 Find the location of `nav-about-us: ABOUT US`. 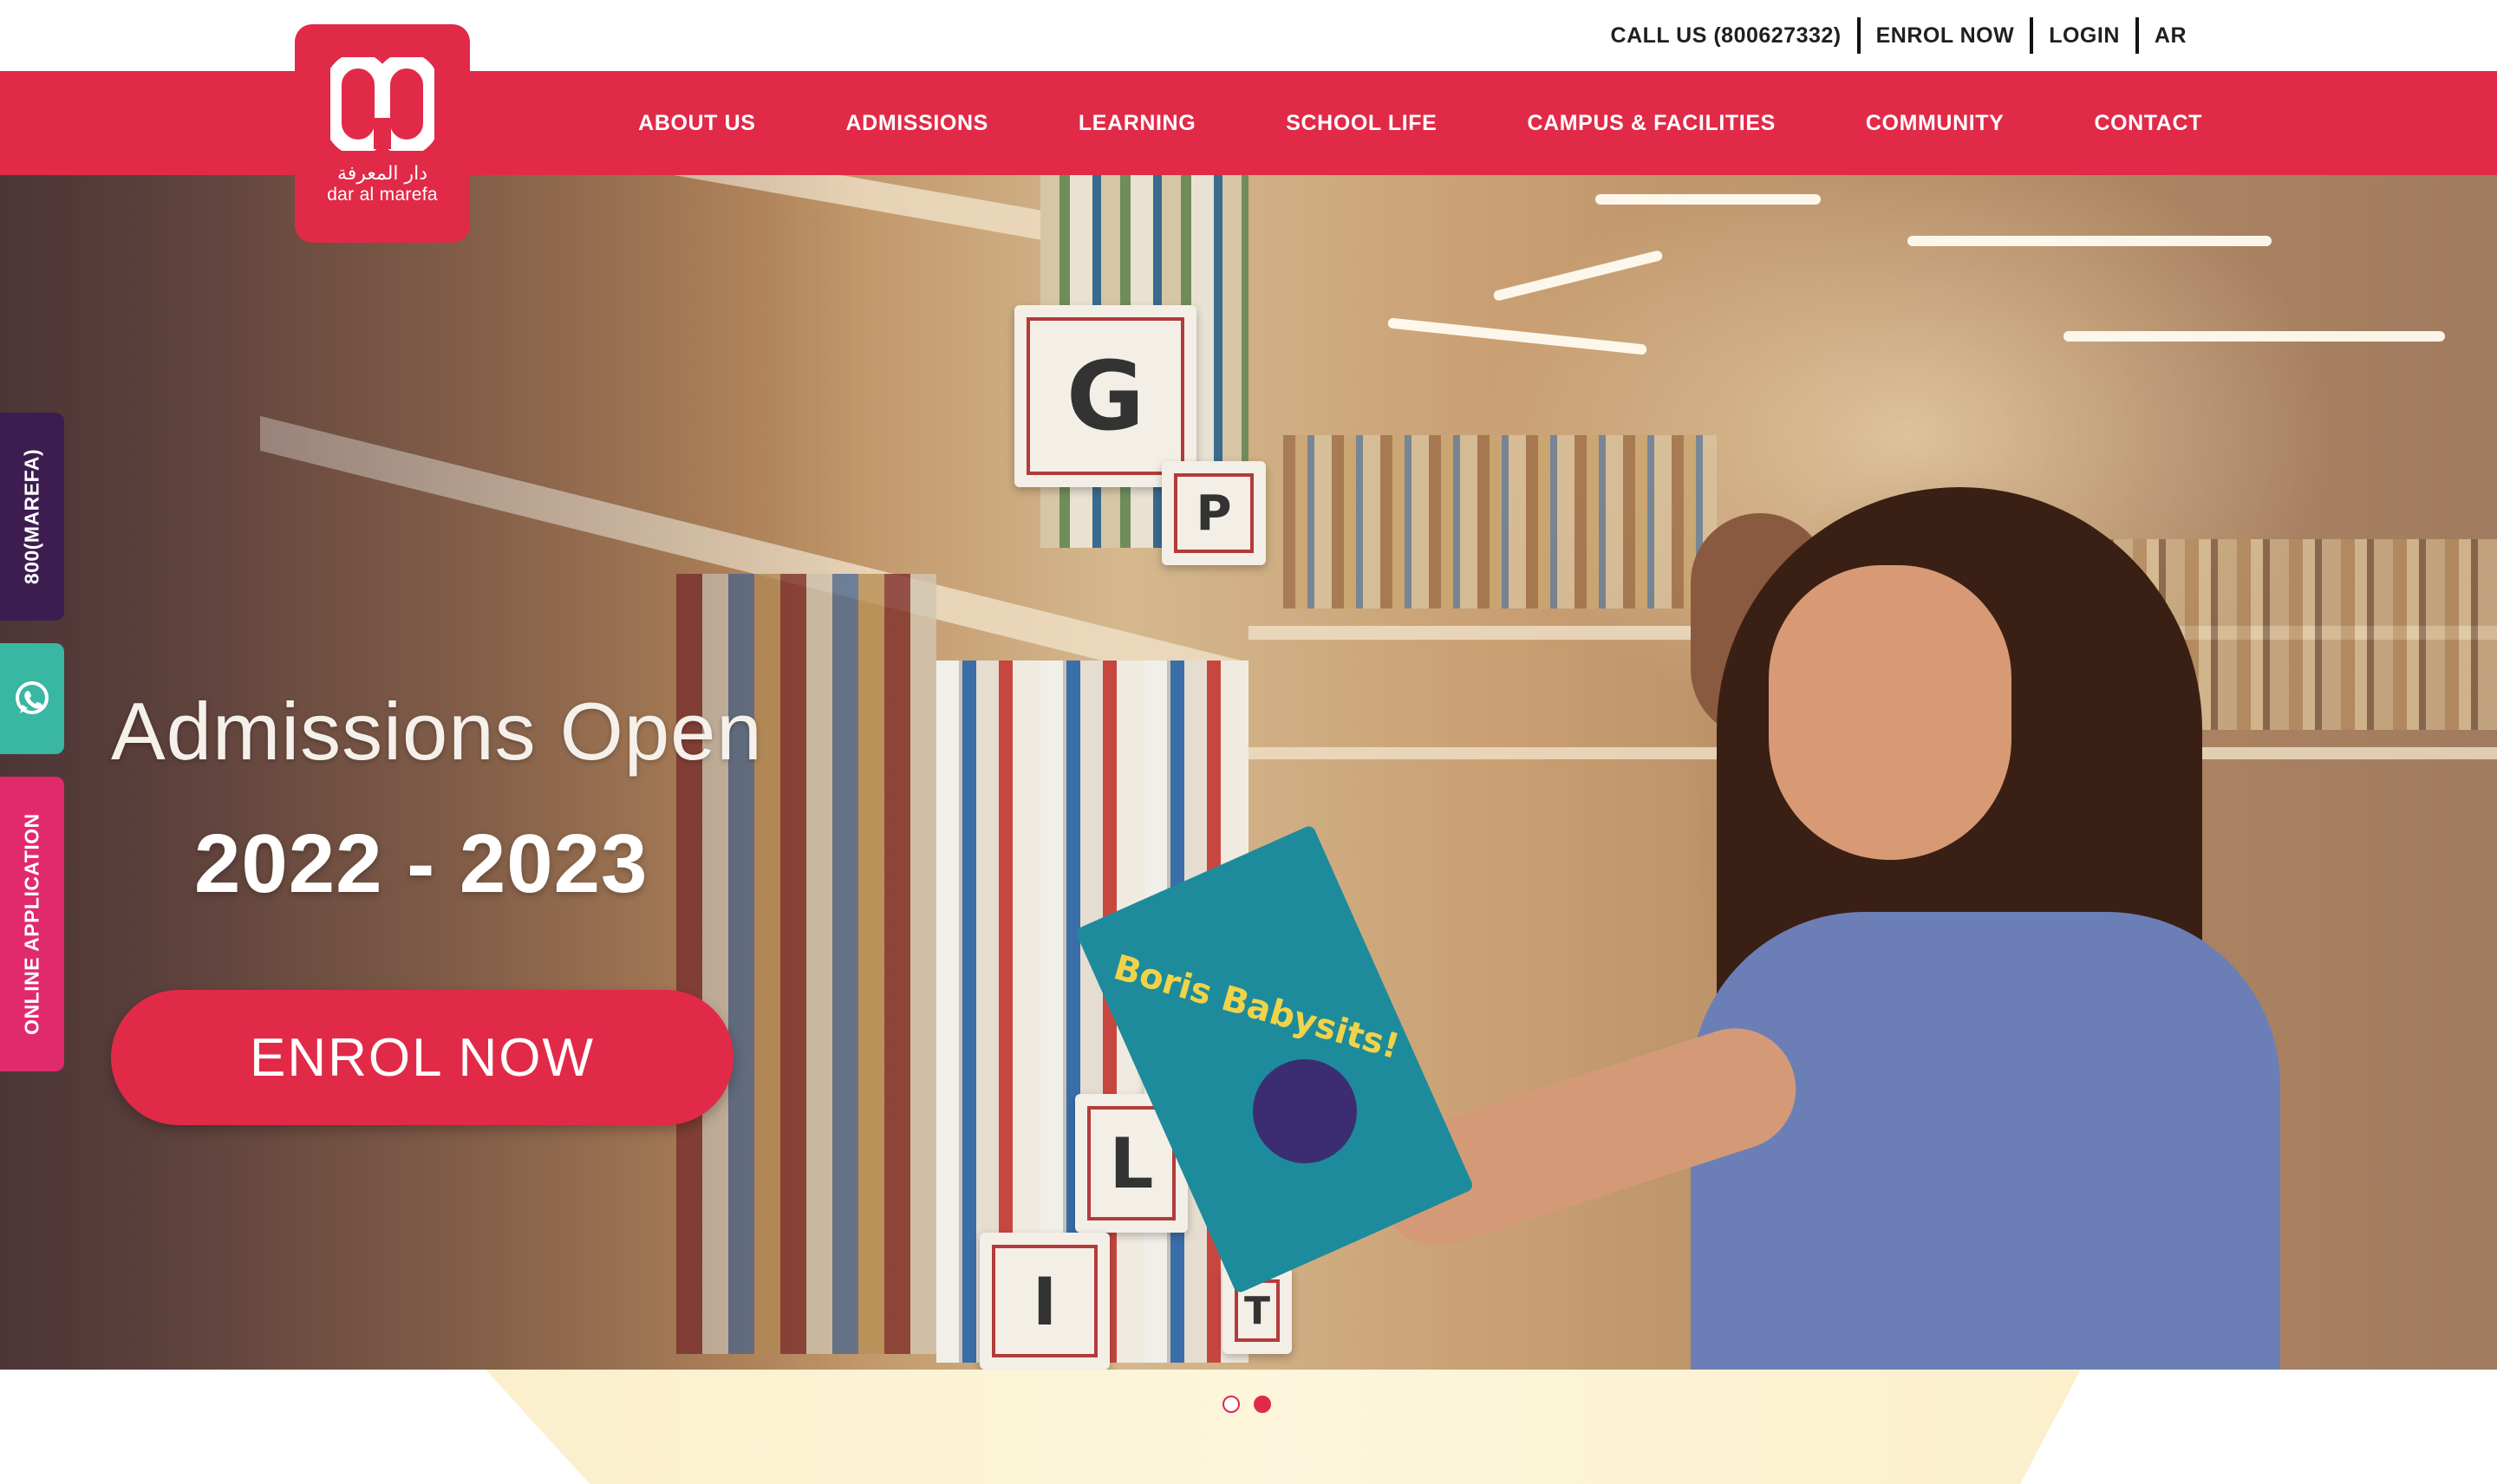

nav-about-us: ABOUT US is located at coordinates (696, 123).